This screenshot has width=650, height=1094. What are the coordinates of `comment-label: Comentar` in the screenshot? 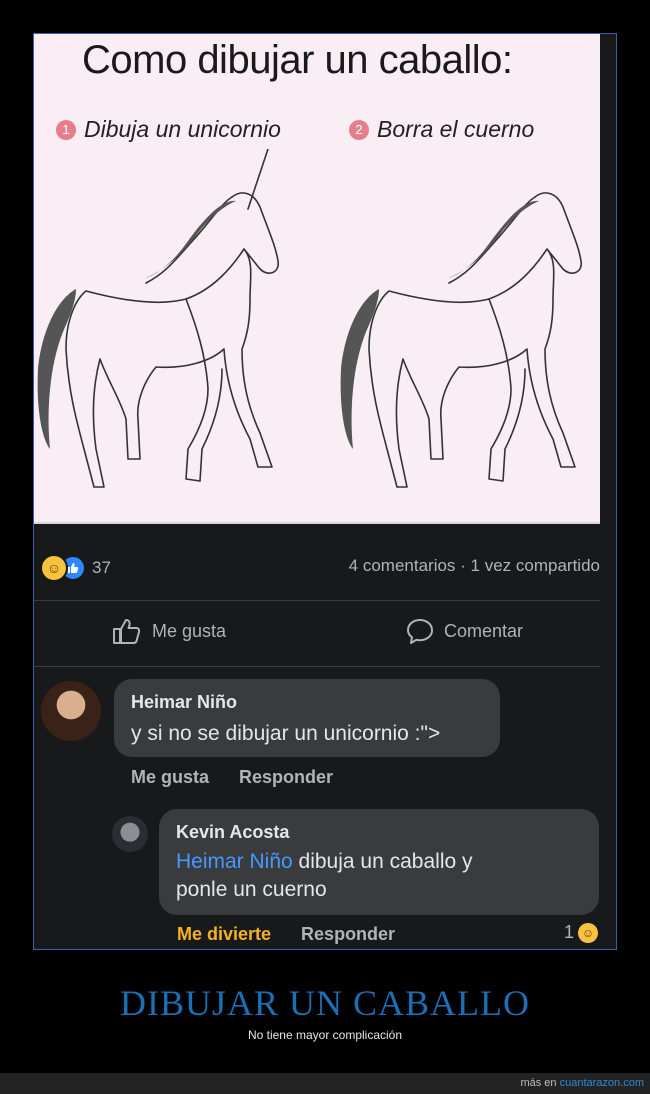 It's located at (484, 630).